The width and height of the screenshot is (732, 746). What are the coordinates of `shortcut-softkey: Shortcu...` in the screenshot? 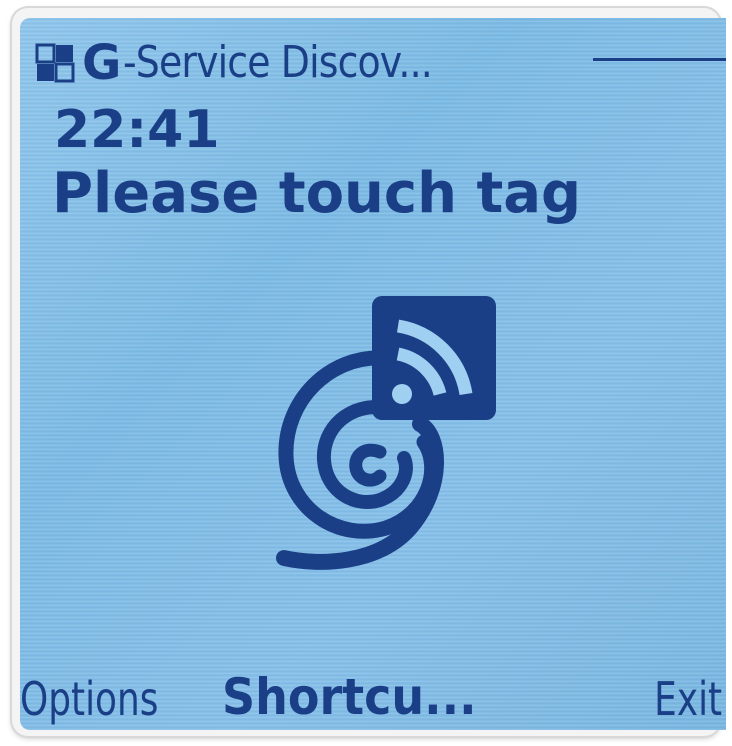 It's located at (349, 697).